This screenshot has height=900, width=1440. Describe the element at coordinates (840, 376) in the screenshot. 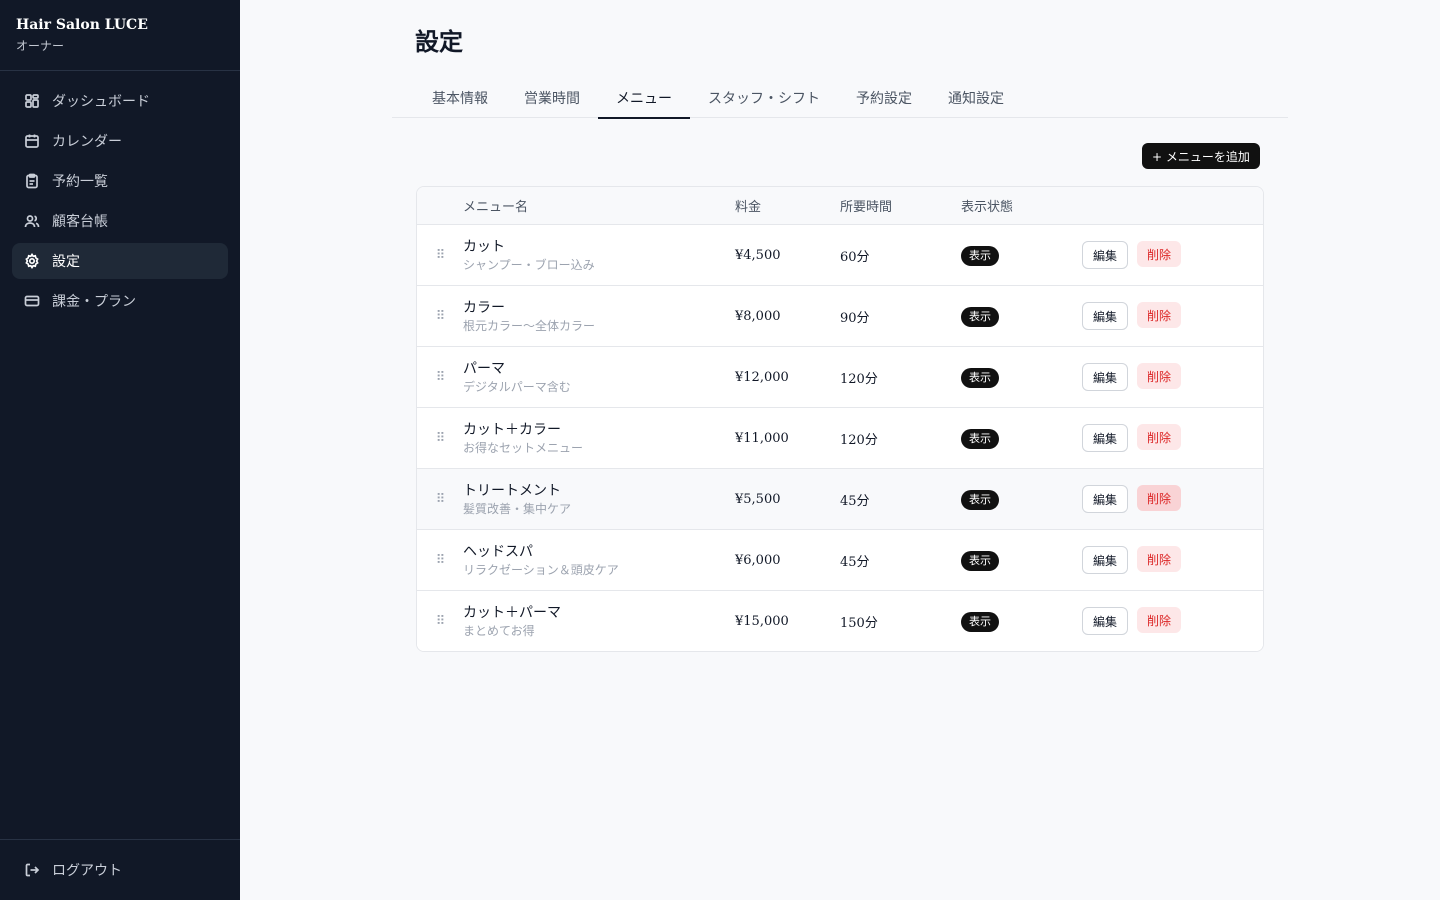

I see `table-row: ⠿ パーマ デジタルパーマ含む ¥12,000 120分 表示 編集 削除` at that location.